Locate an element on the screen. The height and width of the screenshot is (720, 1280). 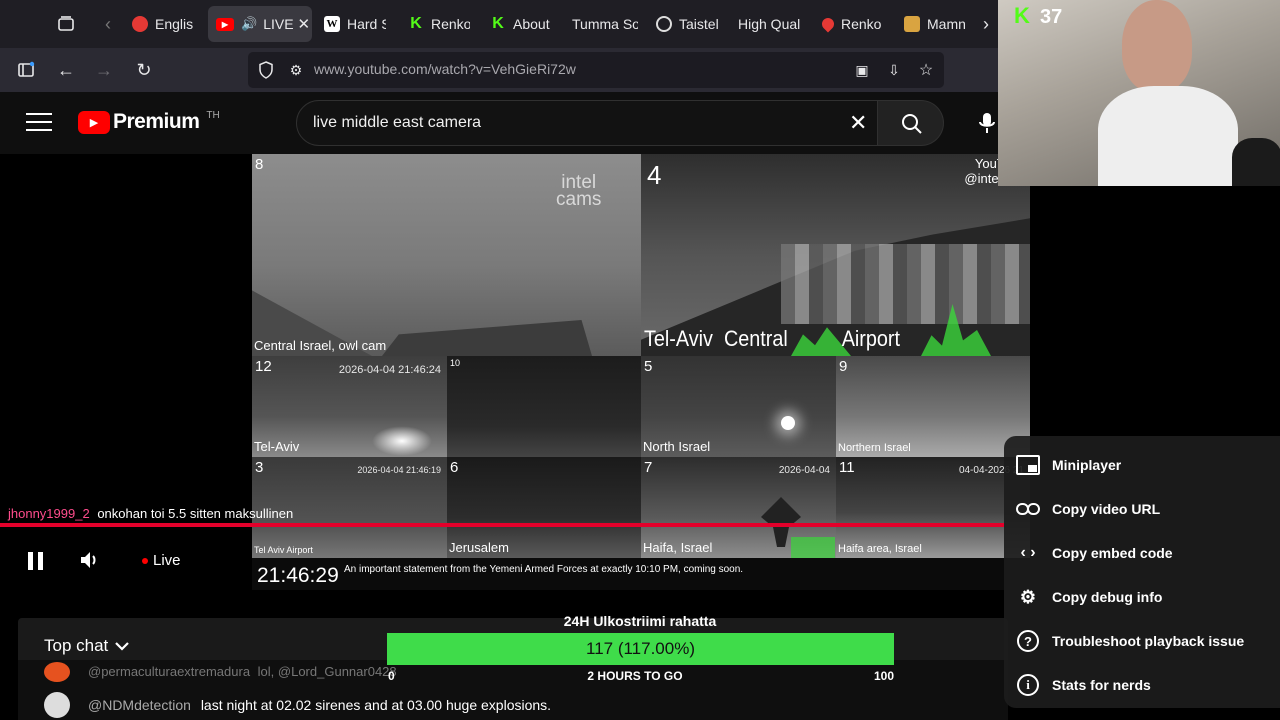
tab-label: High Qual is located at coordinates (769, 24).